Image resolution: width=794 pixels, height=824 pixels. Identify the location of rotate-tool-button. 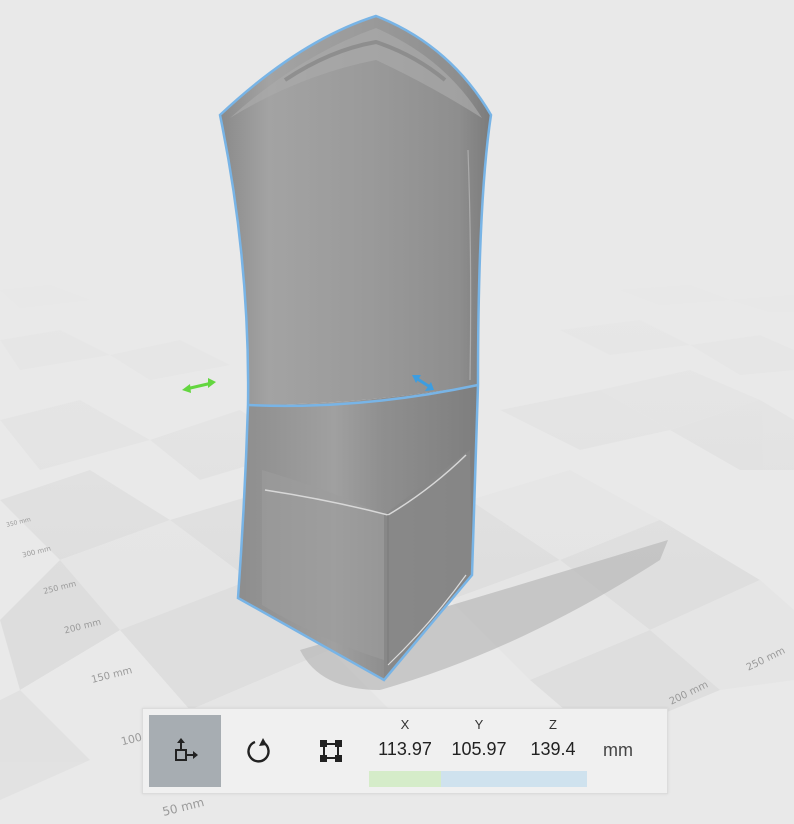
(259, 751).